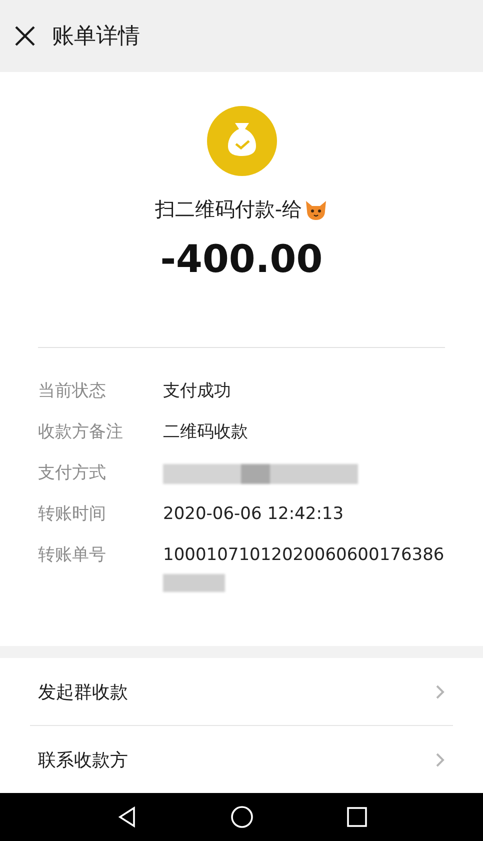 The width and height of the screenshot is (483, 841). What do you see at coordinates (96, 37) in the screenshot?
I see `page-title: 账单详情` at bounding box center [96, 37].